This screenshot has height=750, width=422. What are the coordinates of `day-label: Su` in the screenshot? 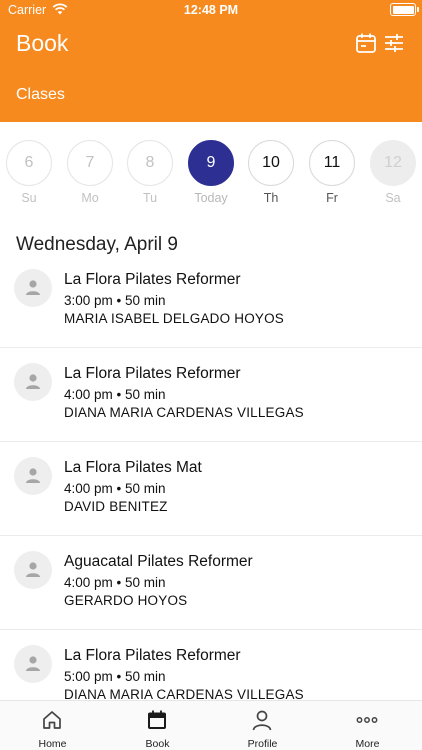 It's located at (29, 198).